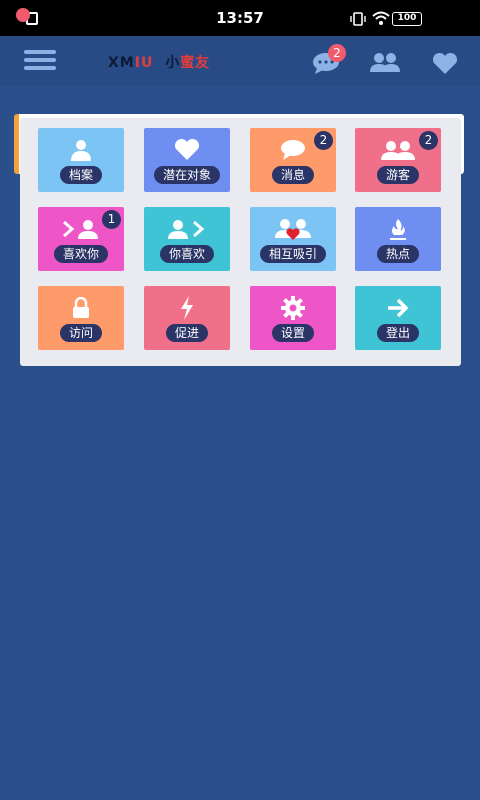 Image resolution: width=480 pixels, height=800 pixels. I want to click on menu-tile-7: 热点, so click(398, 239).